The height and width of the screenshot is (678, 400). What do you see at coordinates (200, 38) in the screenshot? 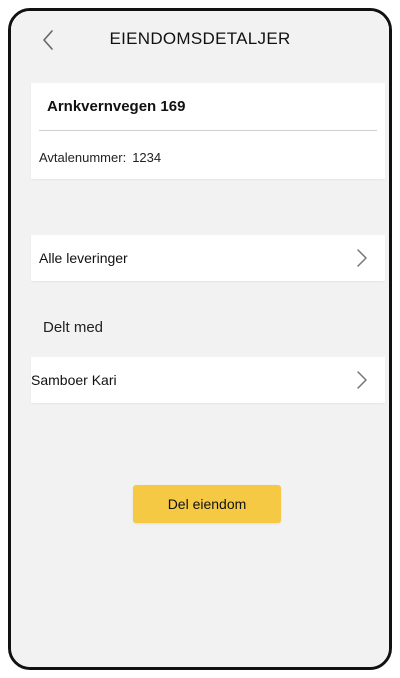
I see `page-title: EIENDOMSDETALJER` at bounding box center [200, 38].